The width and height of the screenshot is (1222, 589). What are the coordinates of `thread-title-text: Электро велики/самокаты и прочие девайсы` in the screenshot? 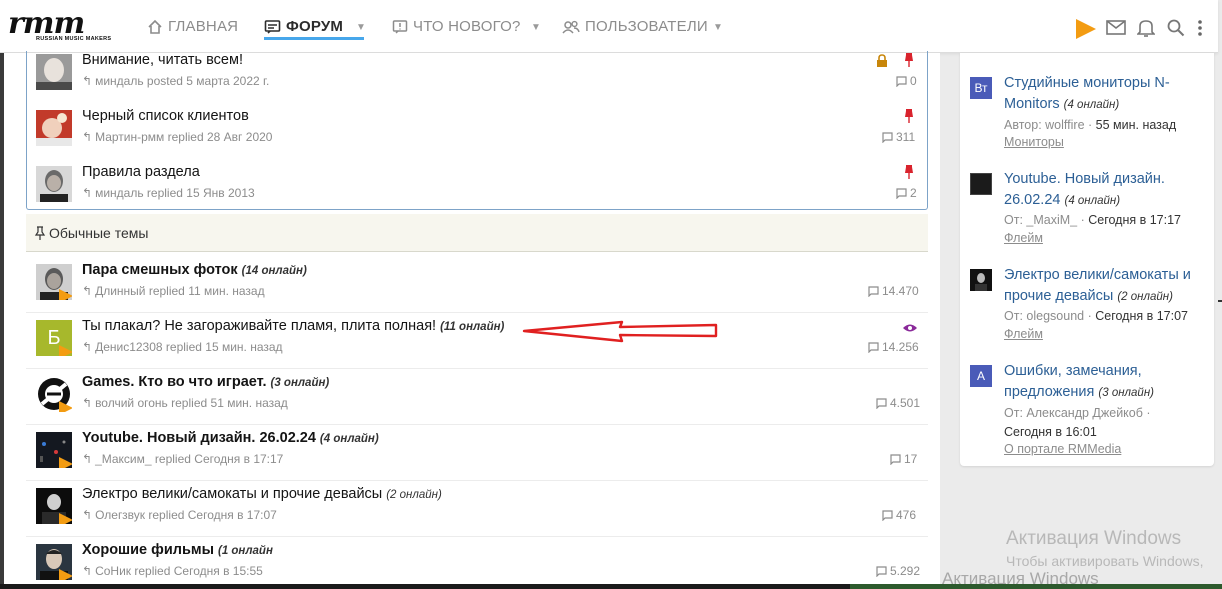 It's located at (232, 494).